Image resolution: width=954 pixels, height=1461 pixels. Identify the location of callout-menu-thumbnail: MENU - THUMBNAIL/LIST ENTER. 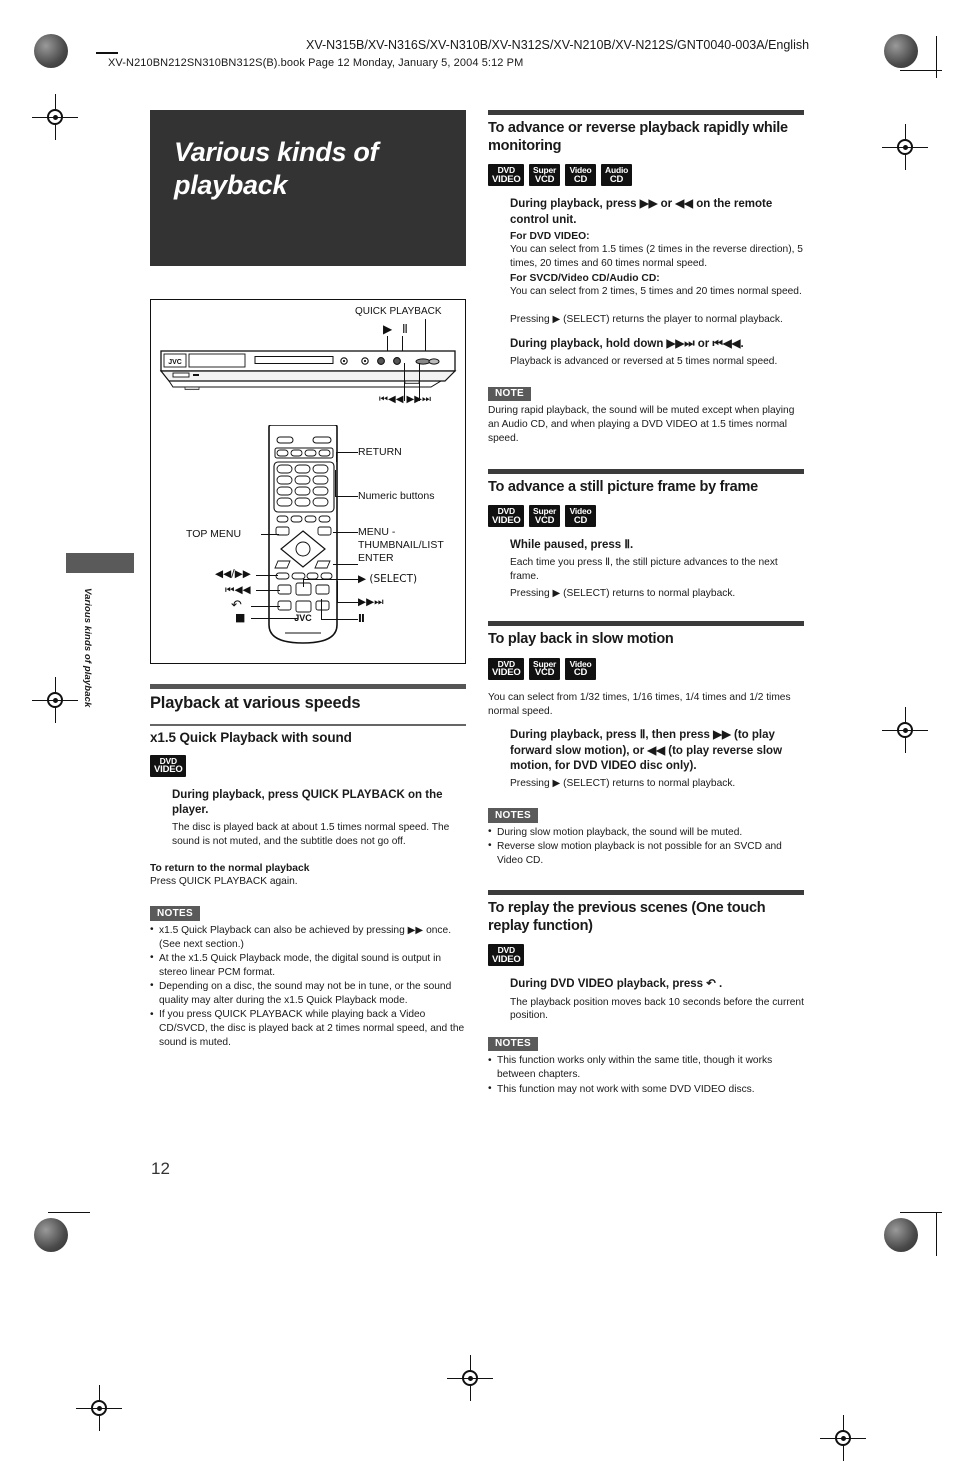
(401, 545).